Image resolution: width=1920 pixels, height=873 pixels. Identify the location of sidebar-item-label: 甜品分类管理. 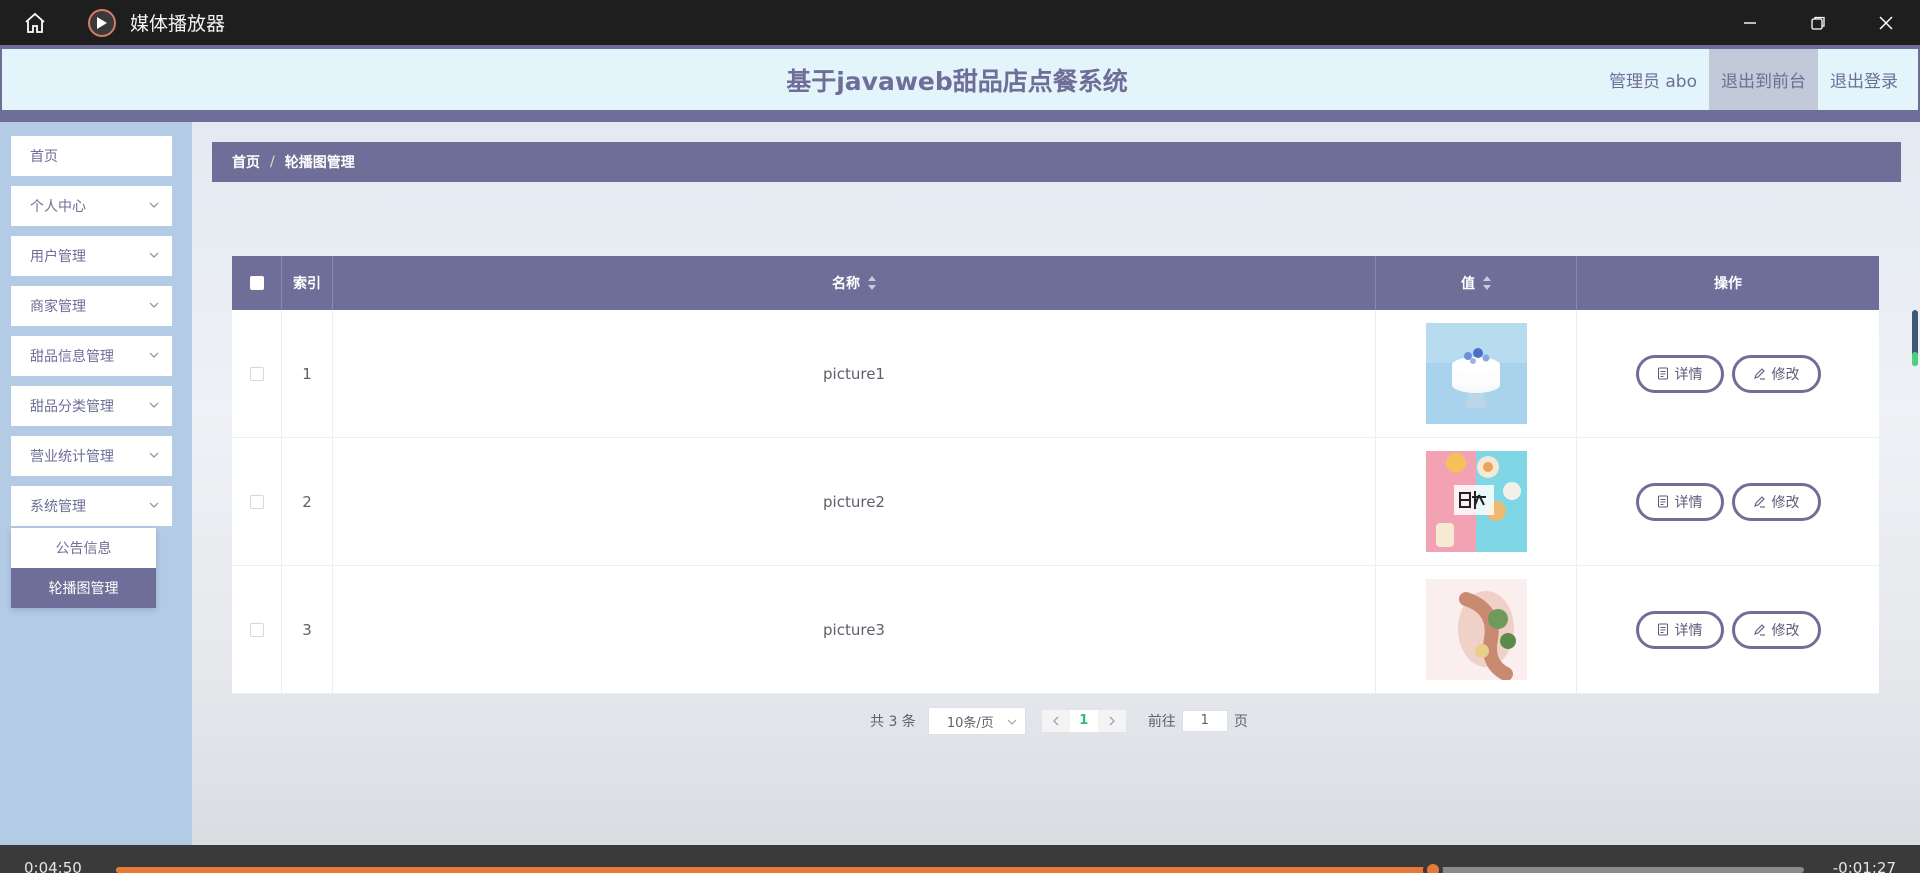
(72, 407).